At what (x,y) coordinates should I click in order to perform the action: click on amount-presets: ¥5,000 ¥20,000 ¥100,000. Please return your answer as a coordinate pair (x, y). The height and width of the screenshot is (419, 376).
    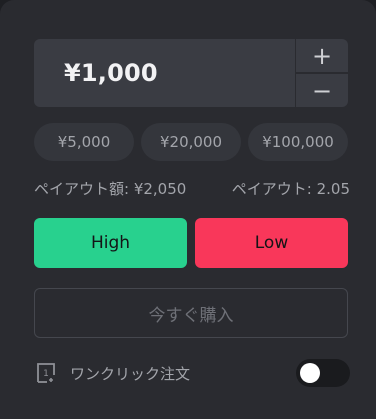
    Looking at the image, I should click on (191, 142).